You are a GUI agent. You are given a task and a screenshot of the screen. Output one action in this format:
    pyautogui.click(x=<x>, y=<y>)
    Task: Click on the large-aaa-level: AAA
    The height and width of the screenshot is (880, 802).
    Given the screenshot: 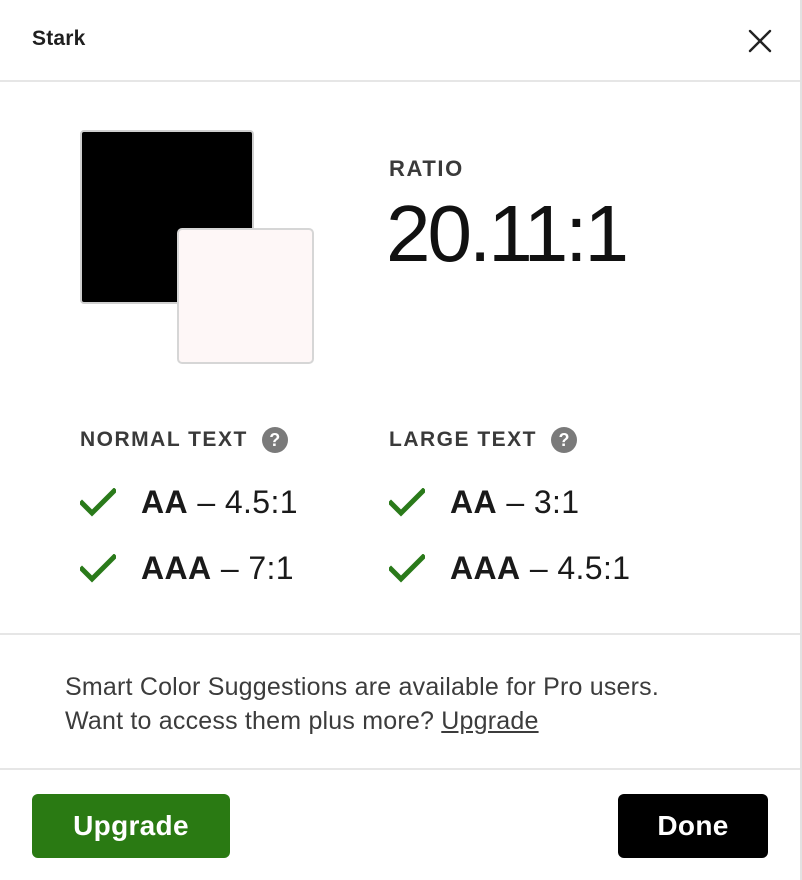 What is the action you would take?
    pyautogui.click(x=485, y=568)
    